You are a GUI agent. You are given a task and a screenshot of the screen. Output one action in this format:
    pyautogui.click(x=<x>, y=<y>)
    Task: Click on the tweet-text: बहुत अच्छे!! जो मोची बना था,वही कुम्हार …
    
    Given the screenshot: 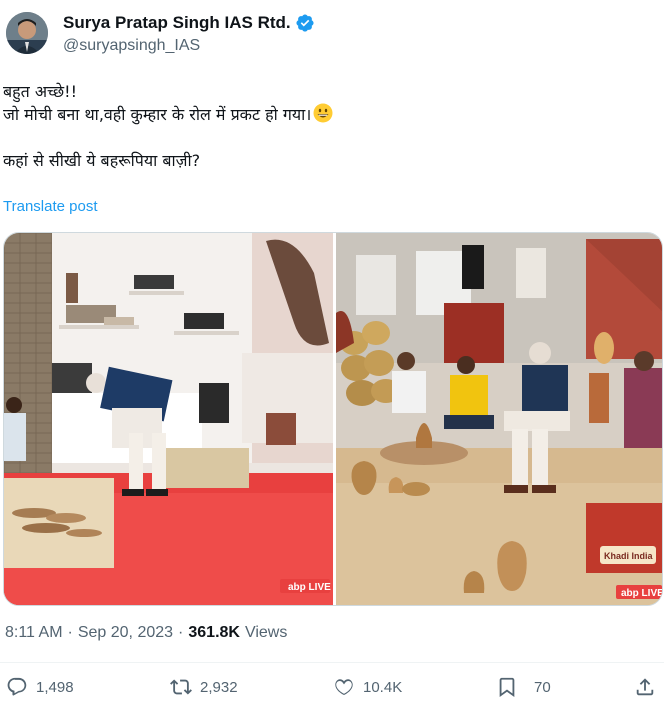 What is the action you would take?
    pyautogui.click(x=328, y=126)
    